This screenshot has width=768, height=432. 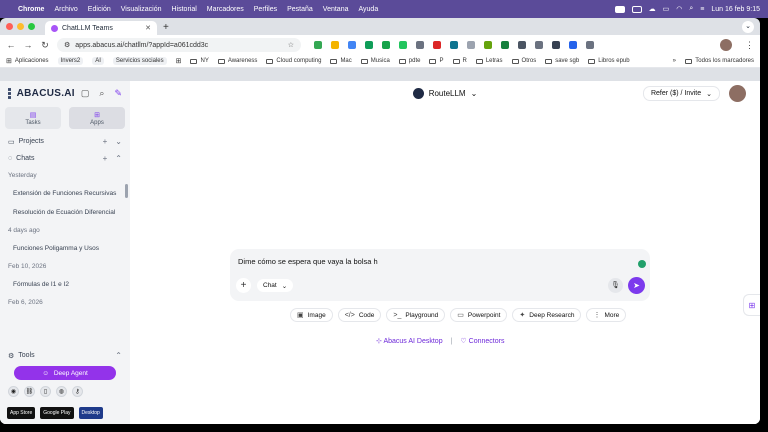 I want to click on bookmark-folder-otros: Otros, so click(x=523, y=61).